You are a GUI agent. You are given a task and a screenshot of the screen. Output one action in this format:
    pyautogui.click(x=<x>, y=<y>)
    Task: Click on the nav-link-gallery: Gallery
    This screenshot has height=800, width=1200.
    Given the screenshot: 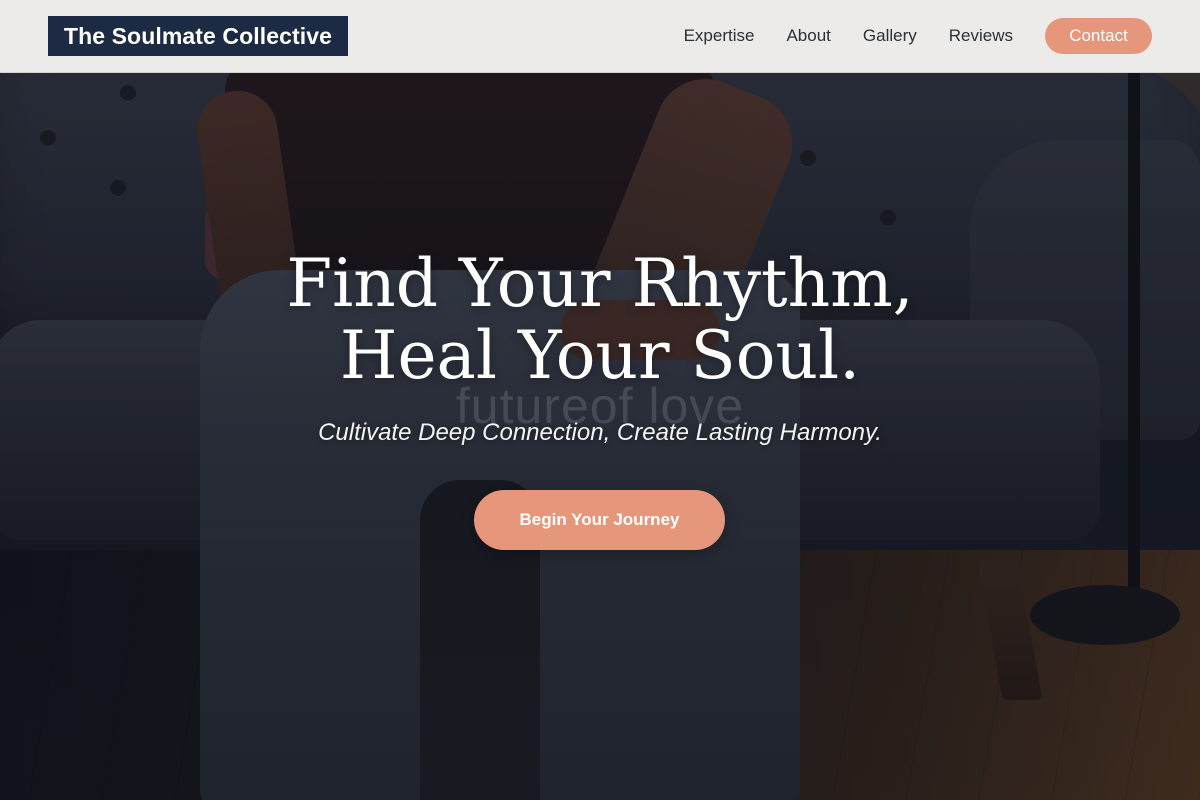 What is the action you would take?
    pyautogui.click(x=890, y=36)
    